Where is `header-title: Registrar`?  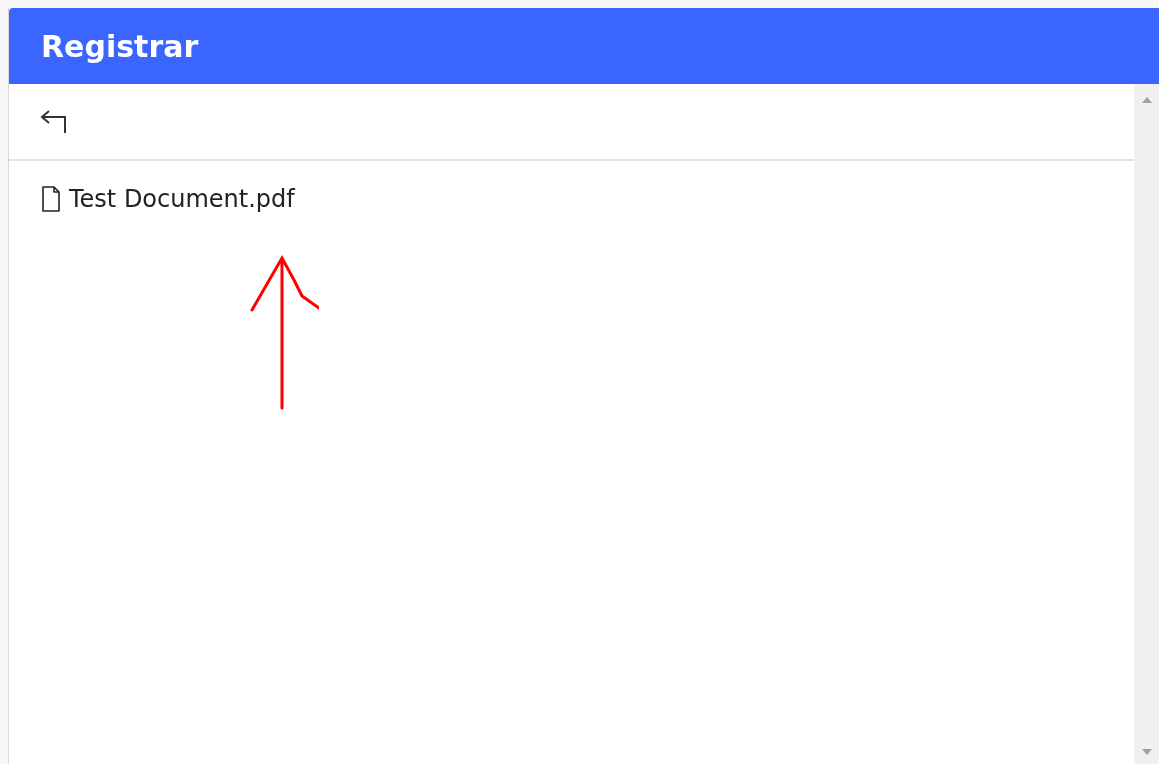 header-title: Registrar is located at coordinates (584, 46).